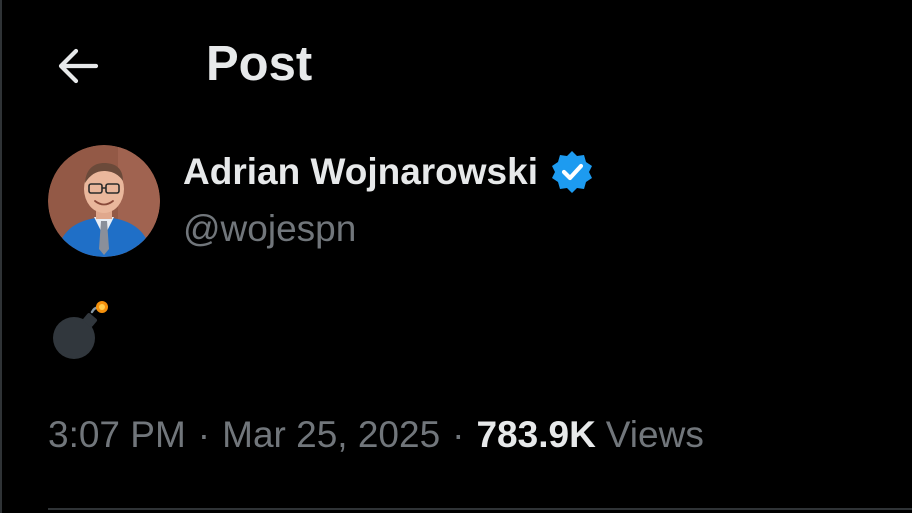  Describe the element at coordinates (1, 256) in the screenshot. I see `frame-edge` at that location.